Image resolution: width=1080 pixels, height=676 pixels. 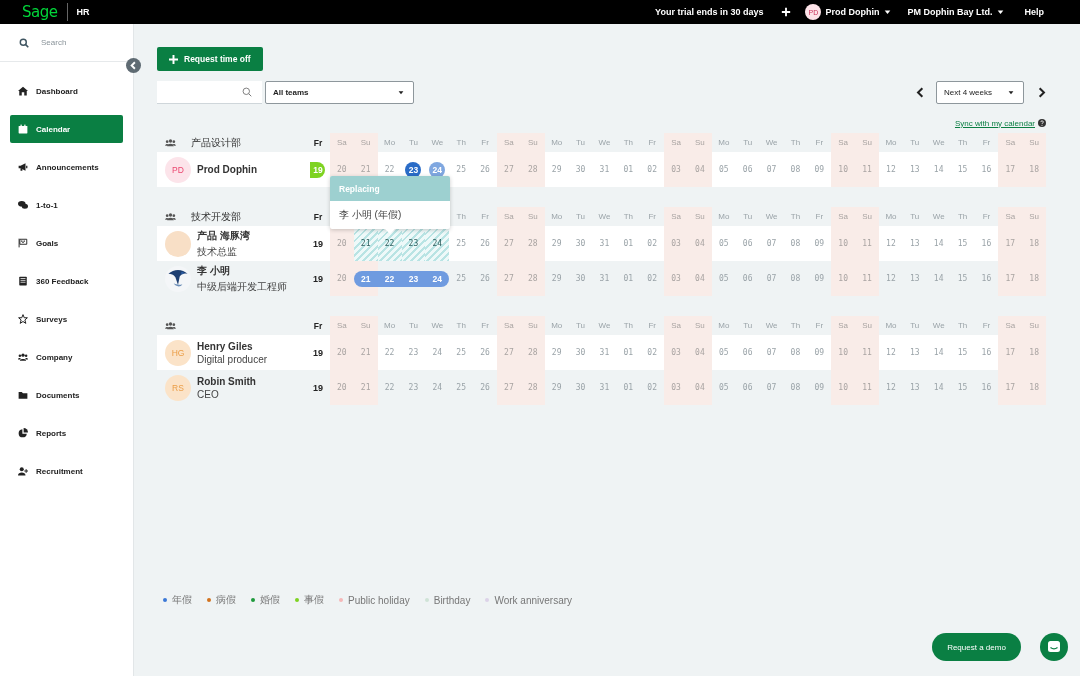 I want to click on folder-icon, so click(x=23, y=395).